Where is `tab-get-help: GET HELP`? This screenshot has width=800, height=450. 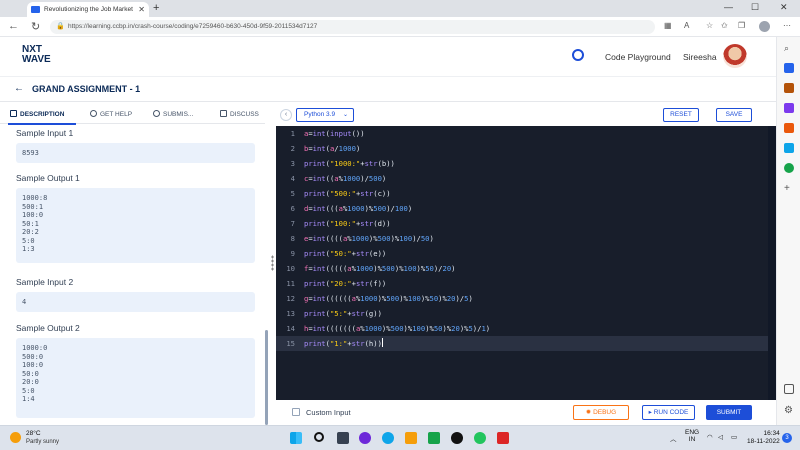
tab-get-help: GET HELP is located at coordinates (111, 114).